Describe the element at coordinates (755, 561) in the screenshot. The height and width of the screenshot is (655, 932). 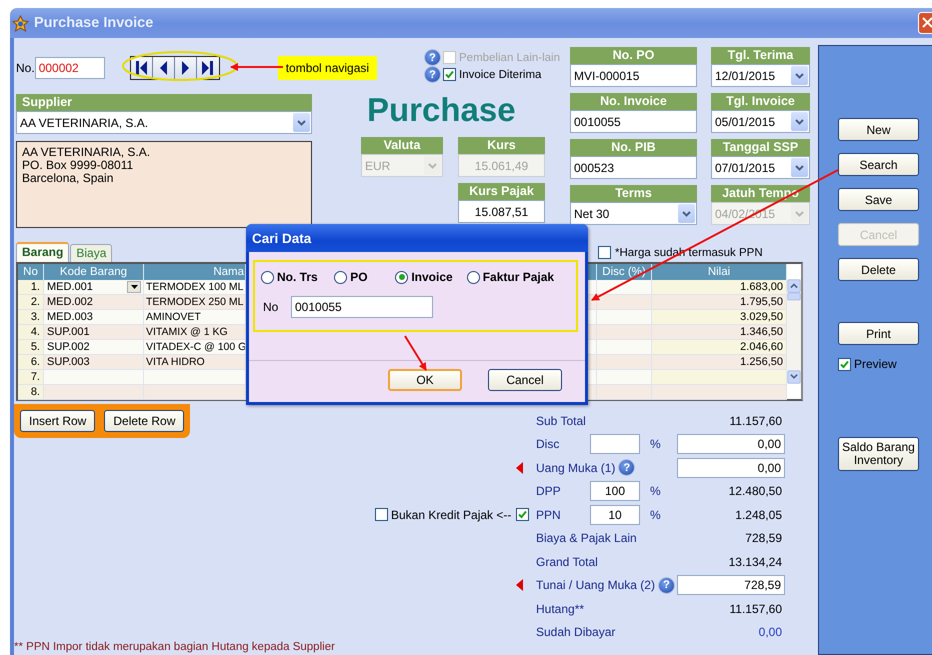
I see `total-value: 13.134,24` at that location.